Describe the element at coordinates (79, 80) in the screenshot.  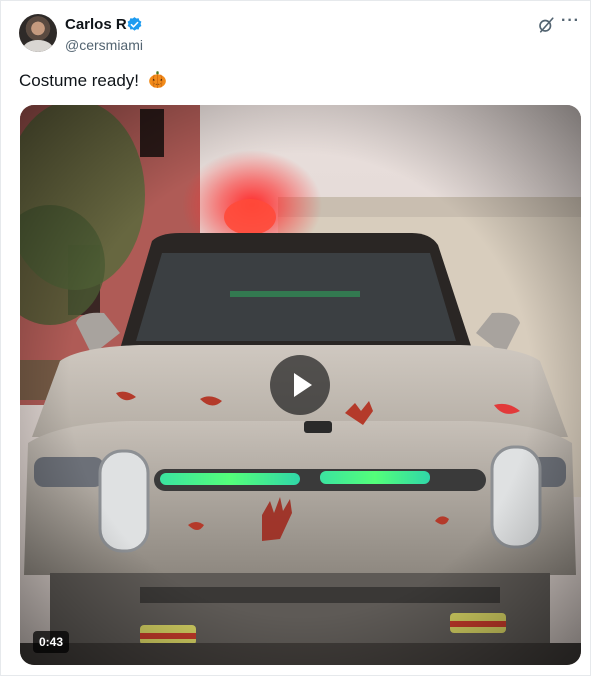
I see `post-text-content: Costume ready!` at that location.